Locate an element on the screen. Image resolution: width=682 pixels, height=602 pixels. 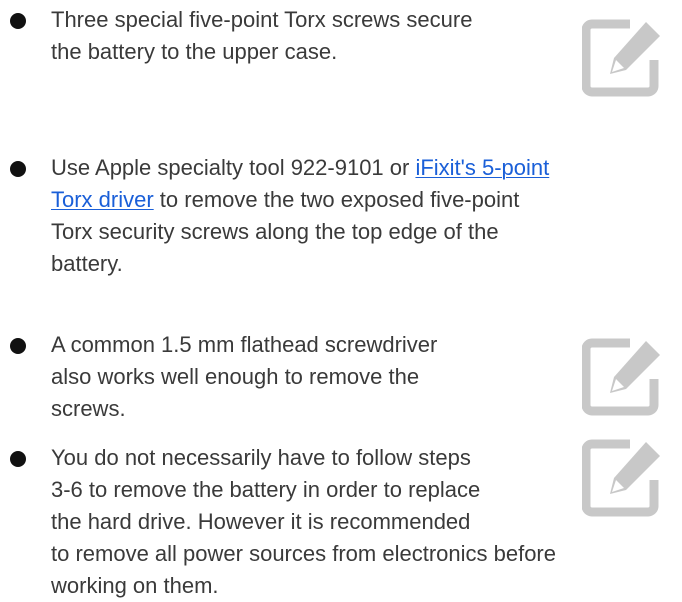
text-line: working on them. is located at coordinates (135, 585).